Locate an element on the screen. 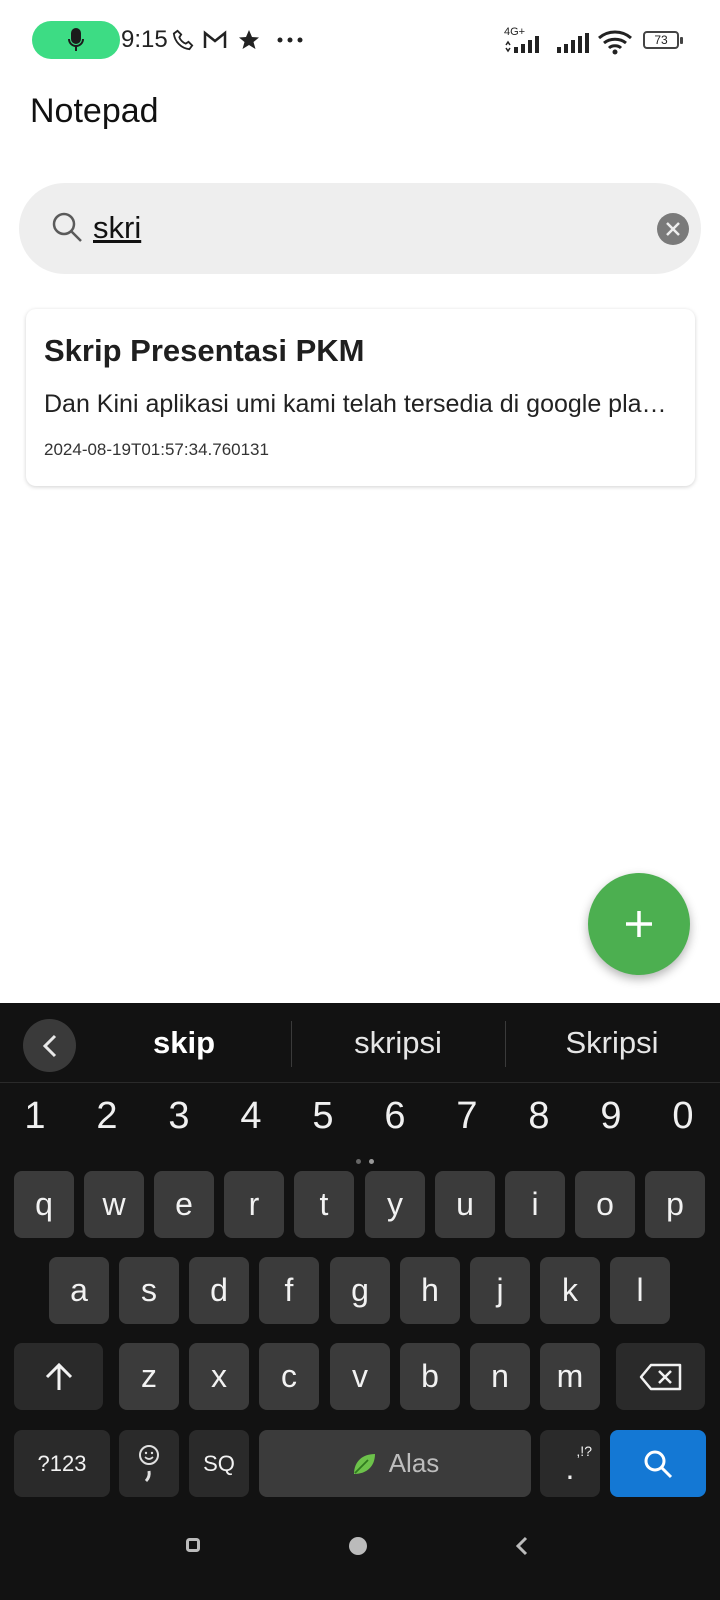 This screenshot has width=720, height=1600. key-4: 4 is located at coordinates (251, 1116).